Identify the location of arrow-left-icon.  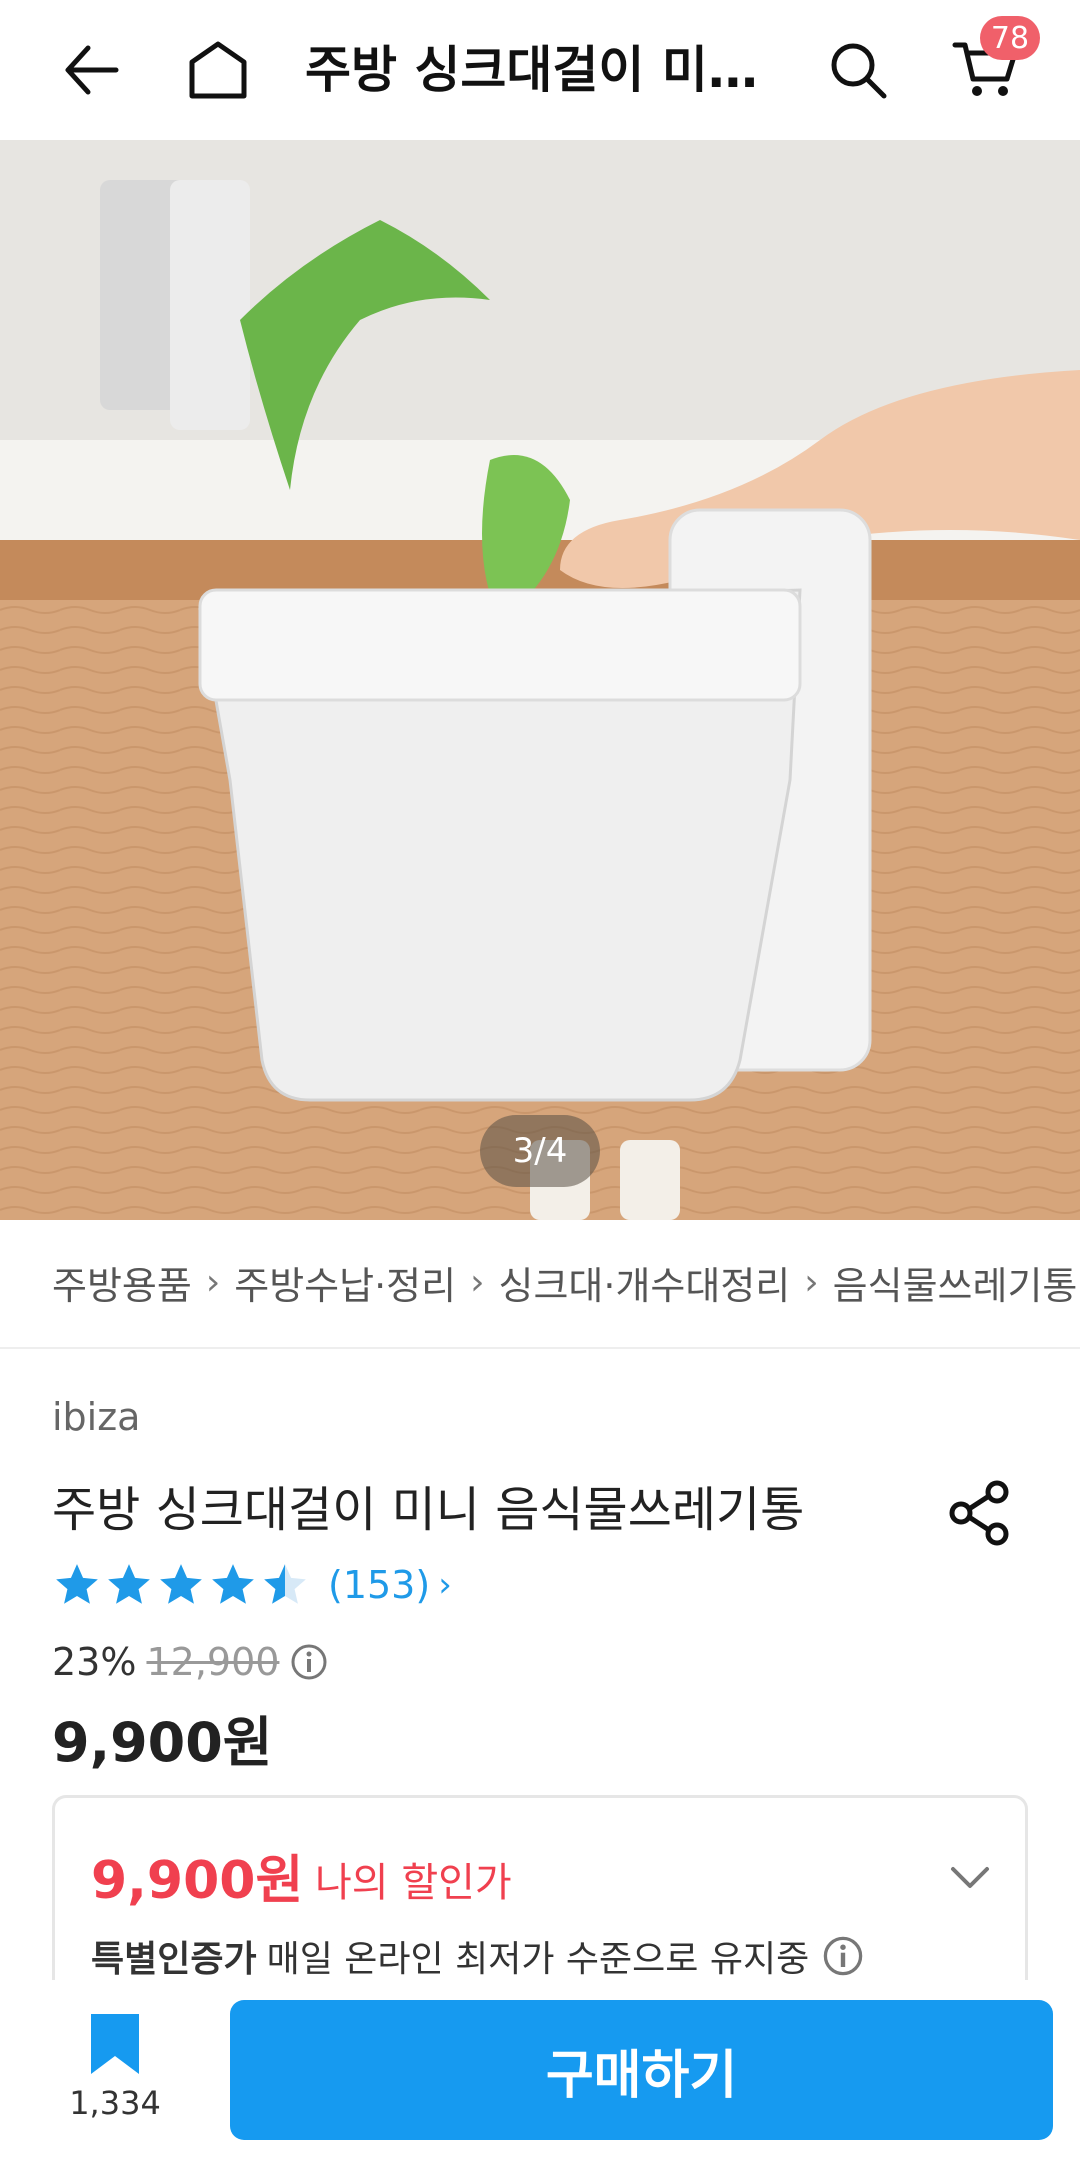
(92, 70).